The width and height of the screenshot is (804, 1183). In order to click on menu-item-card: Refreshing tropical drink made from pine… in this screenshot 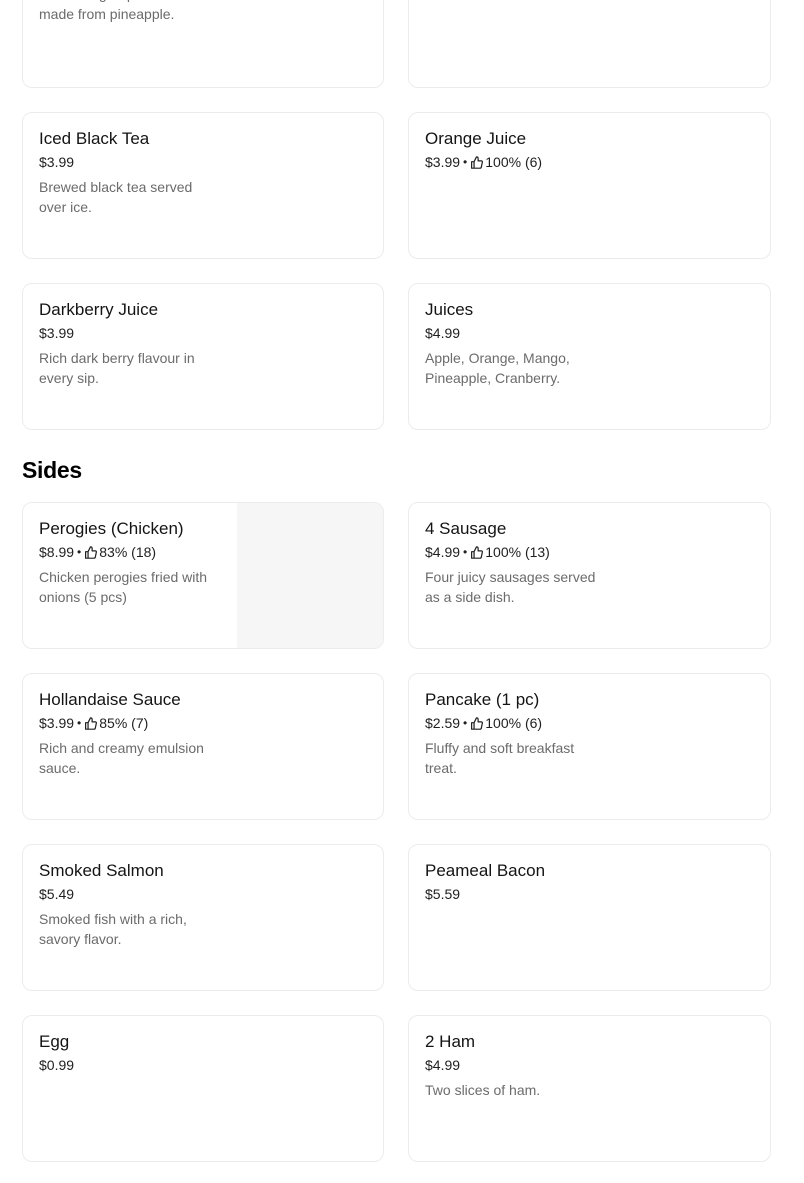, I will do `click(203, 44)`.